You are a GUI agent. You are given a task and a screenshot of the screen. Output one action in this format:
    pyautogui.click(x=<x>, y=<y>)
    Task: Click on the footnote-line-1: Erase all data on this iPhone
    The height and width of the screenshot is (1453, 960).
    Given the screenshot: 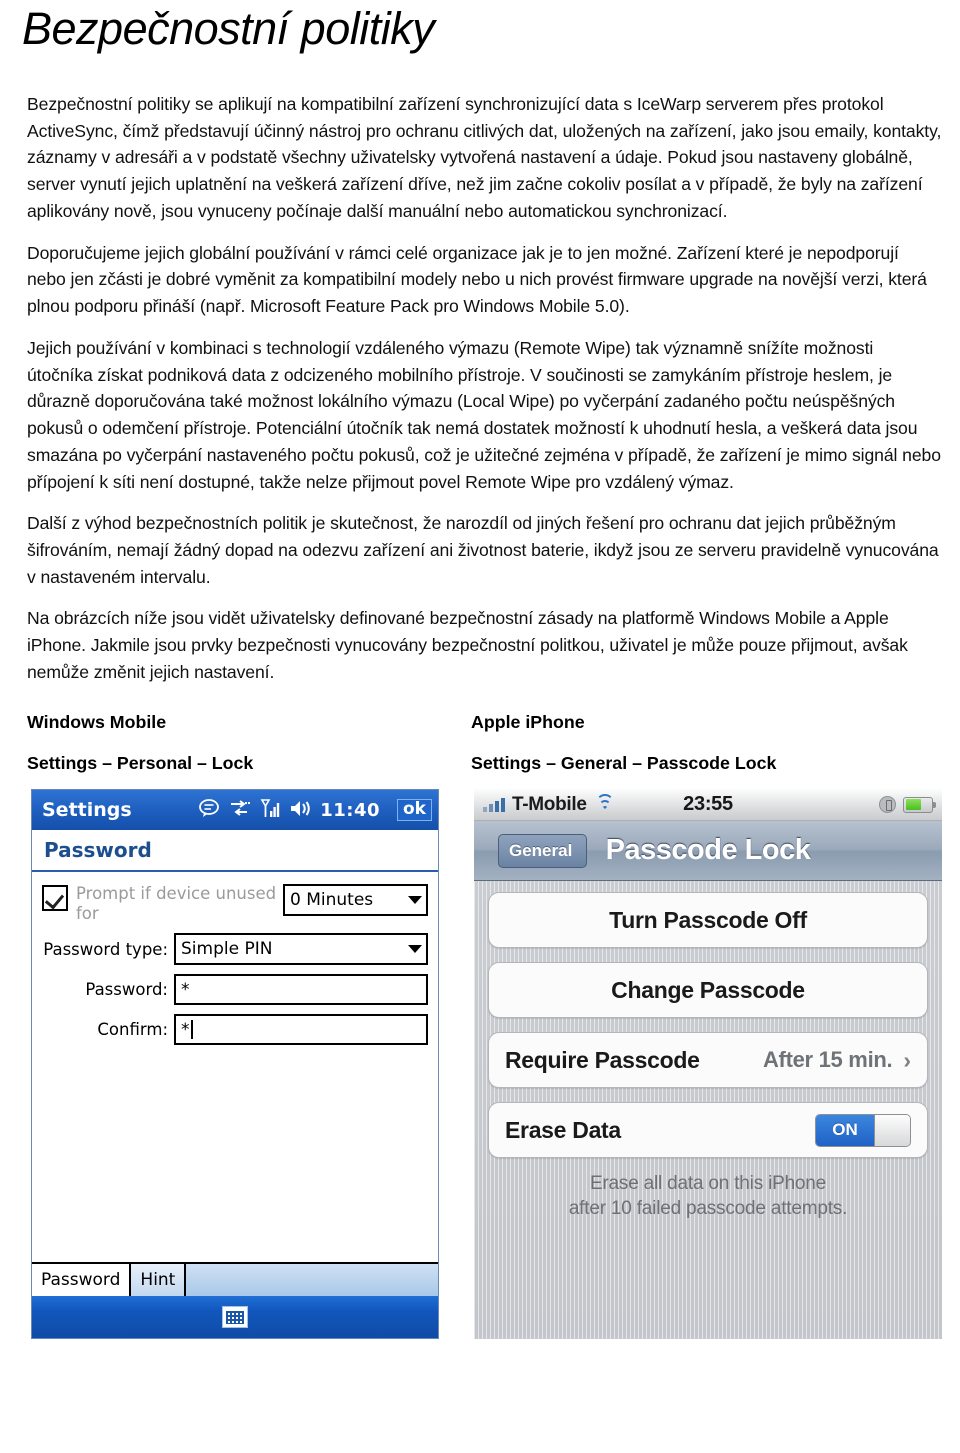 What is the action you would take?
    pyautogui.click(x=708, y=1184)
    